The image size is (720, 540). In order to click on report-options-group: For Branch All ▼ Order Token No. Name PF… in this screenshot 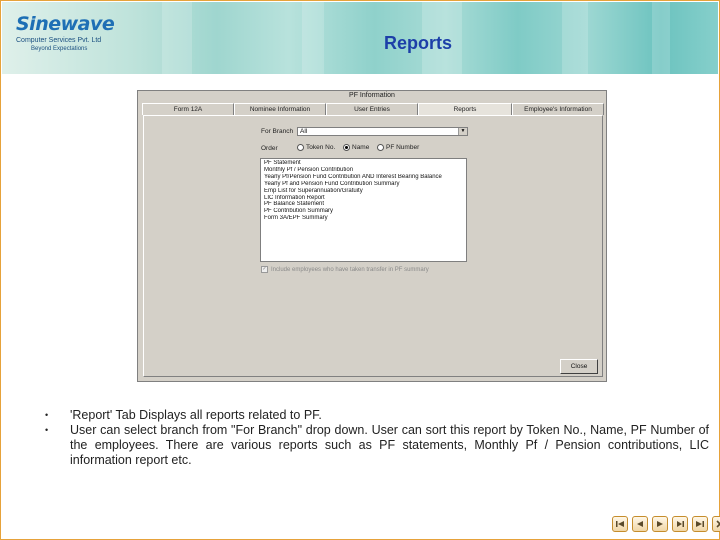, I will do `click(368, 200)`.